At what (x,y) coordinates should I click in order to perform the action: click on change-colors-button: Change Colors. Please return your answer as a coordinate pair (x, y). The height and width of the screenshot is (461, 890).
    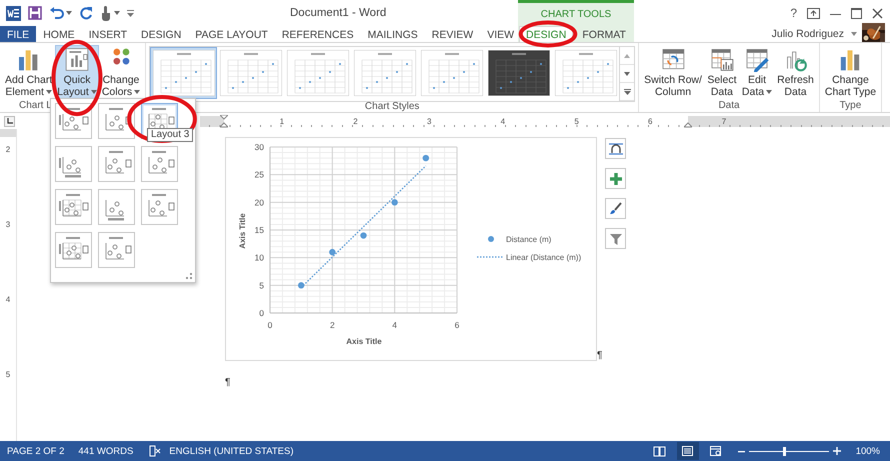
    Looking at the image, I should click on (121, 72).